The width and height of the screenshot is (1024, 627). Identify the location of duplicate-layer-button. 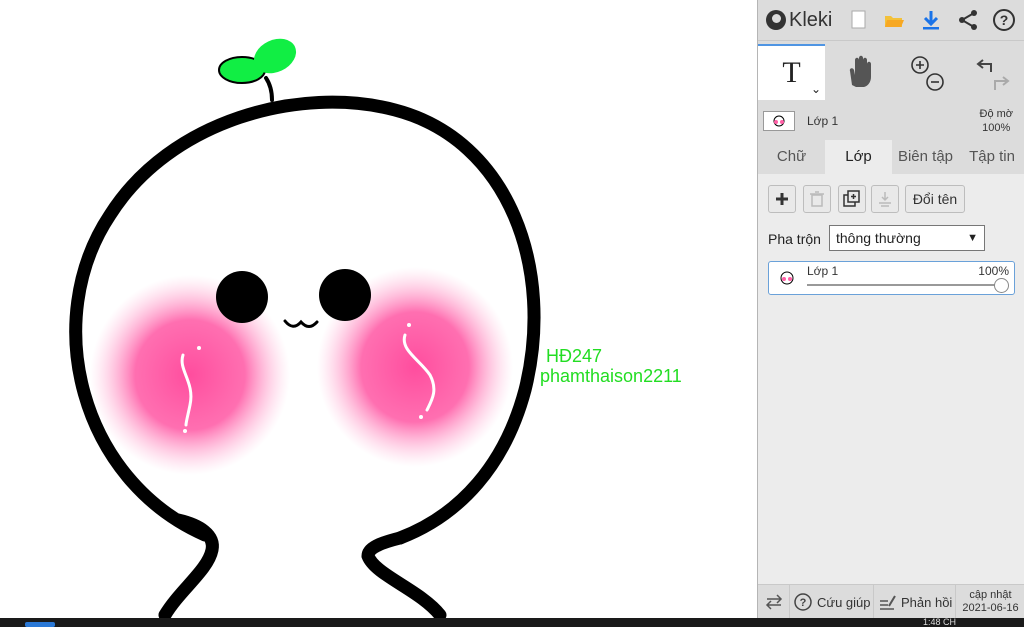
(852, 199).